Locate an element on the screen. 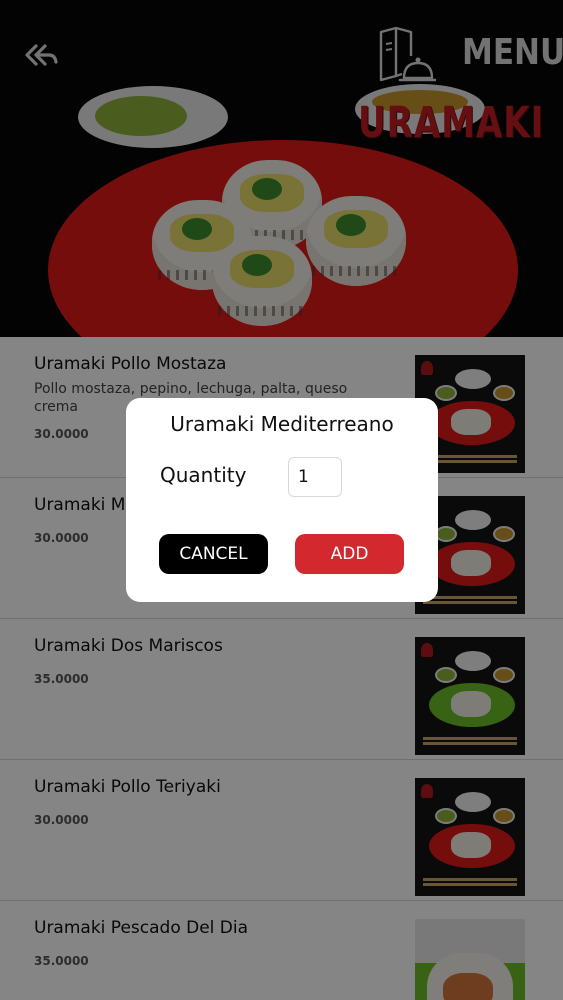  dialog-title: Uramaki Mediterreano is located at coordinates (282, 424).